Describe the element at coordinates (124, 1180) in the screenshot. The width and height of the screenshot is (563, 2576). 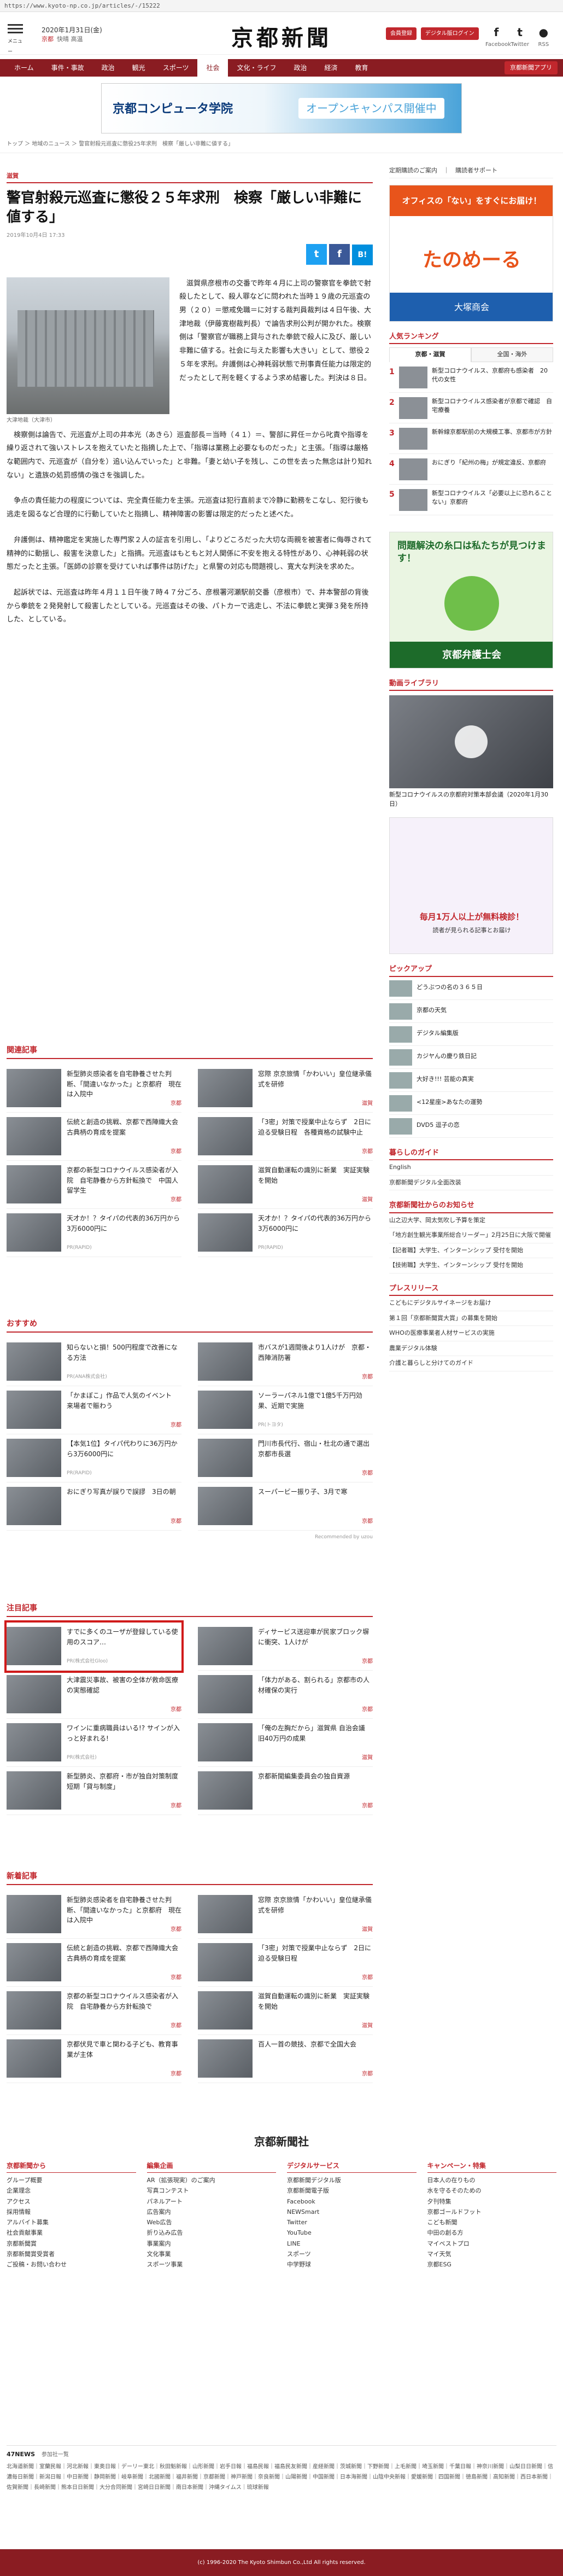
I see `article-card-title: 京都の新型コロナウイルス感染者が入院 自宅静養から方針転換で 中国人留学生` at that location.